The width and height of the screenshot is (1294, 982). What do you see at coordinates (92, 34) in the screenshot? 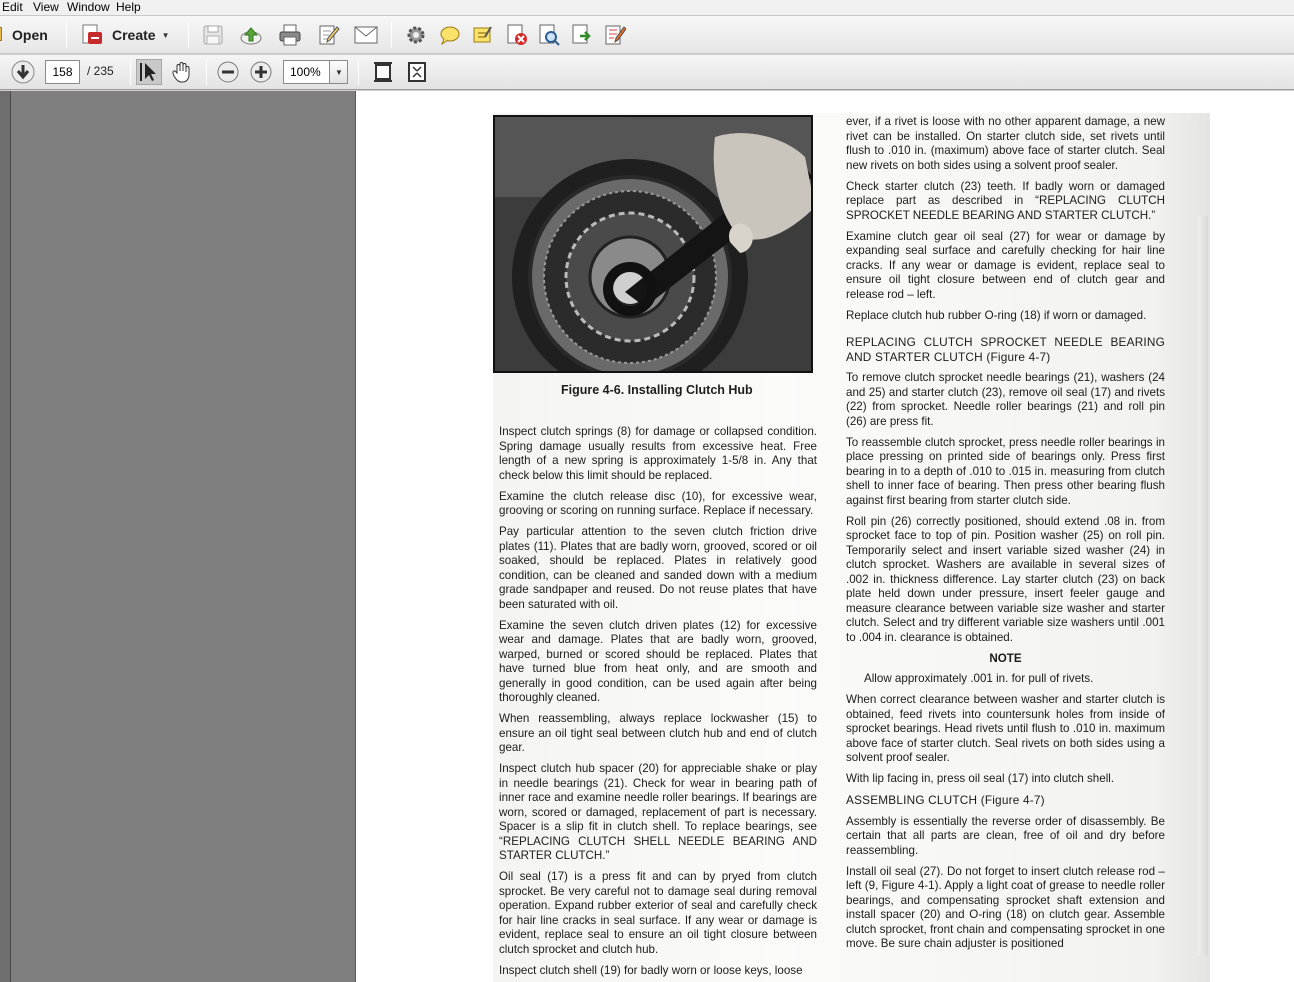
I see `create-pdf-icon` at bounding box center [92, 34].